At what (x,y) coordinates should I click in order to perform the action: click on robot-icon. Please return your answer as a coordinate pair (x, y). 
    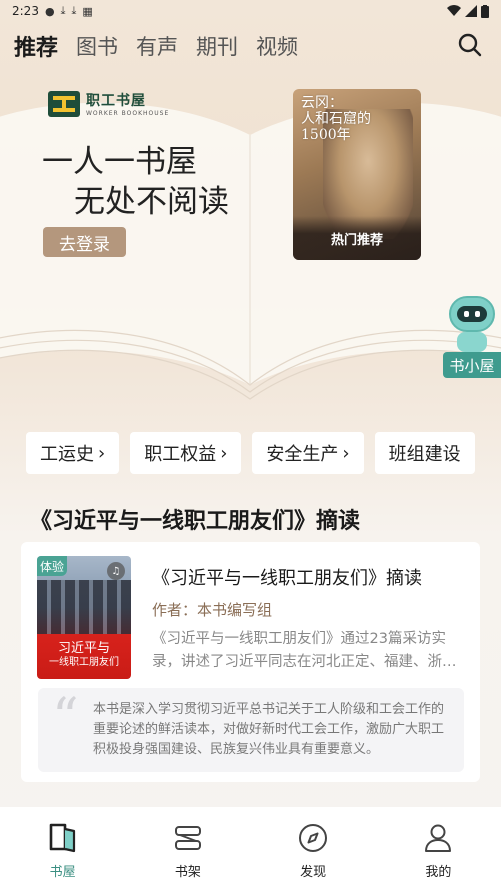
    Looking at the image, I should click on (472, 314).